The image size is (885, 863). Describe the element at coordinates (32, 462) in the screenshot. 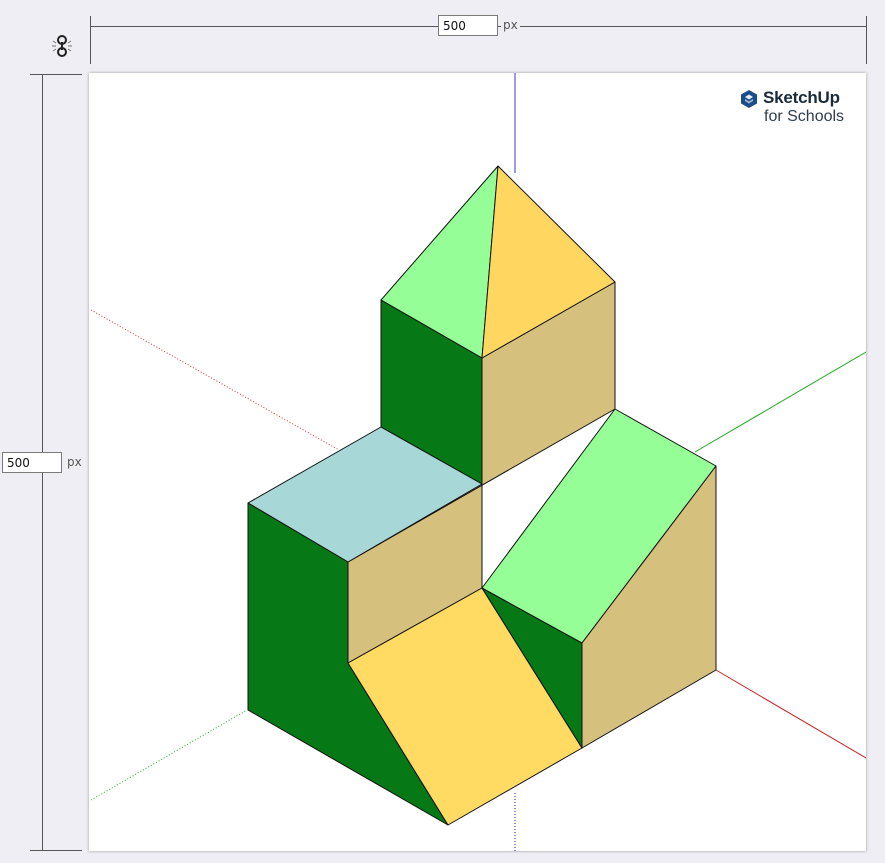

I see `height-input` at that location.